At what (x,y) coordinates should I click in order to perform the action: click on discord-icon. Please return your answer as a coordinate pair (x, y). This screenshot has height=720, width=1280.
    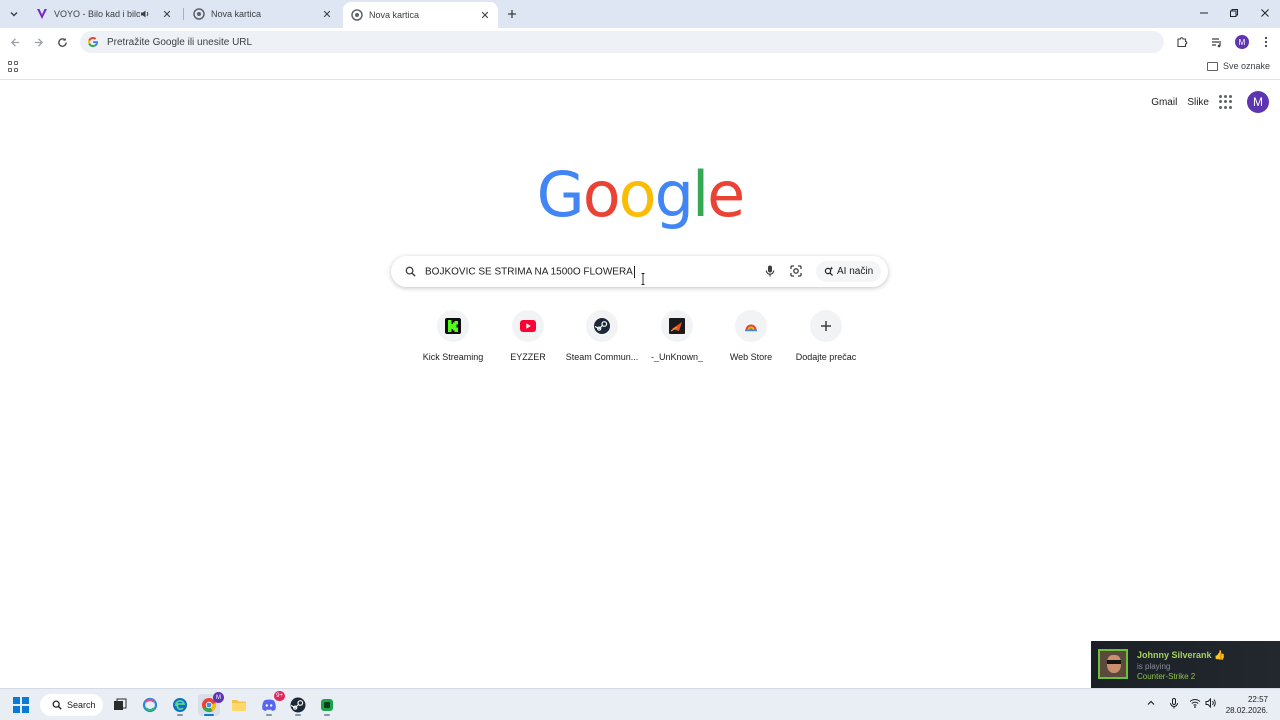
    Looking at the image, I should click on (269, 705).